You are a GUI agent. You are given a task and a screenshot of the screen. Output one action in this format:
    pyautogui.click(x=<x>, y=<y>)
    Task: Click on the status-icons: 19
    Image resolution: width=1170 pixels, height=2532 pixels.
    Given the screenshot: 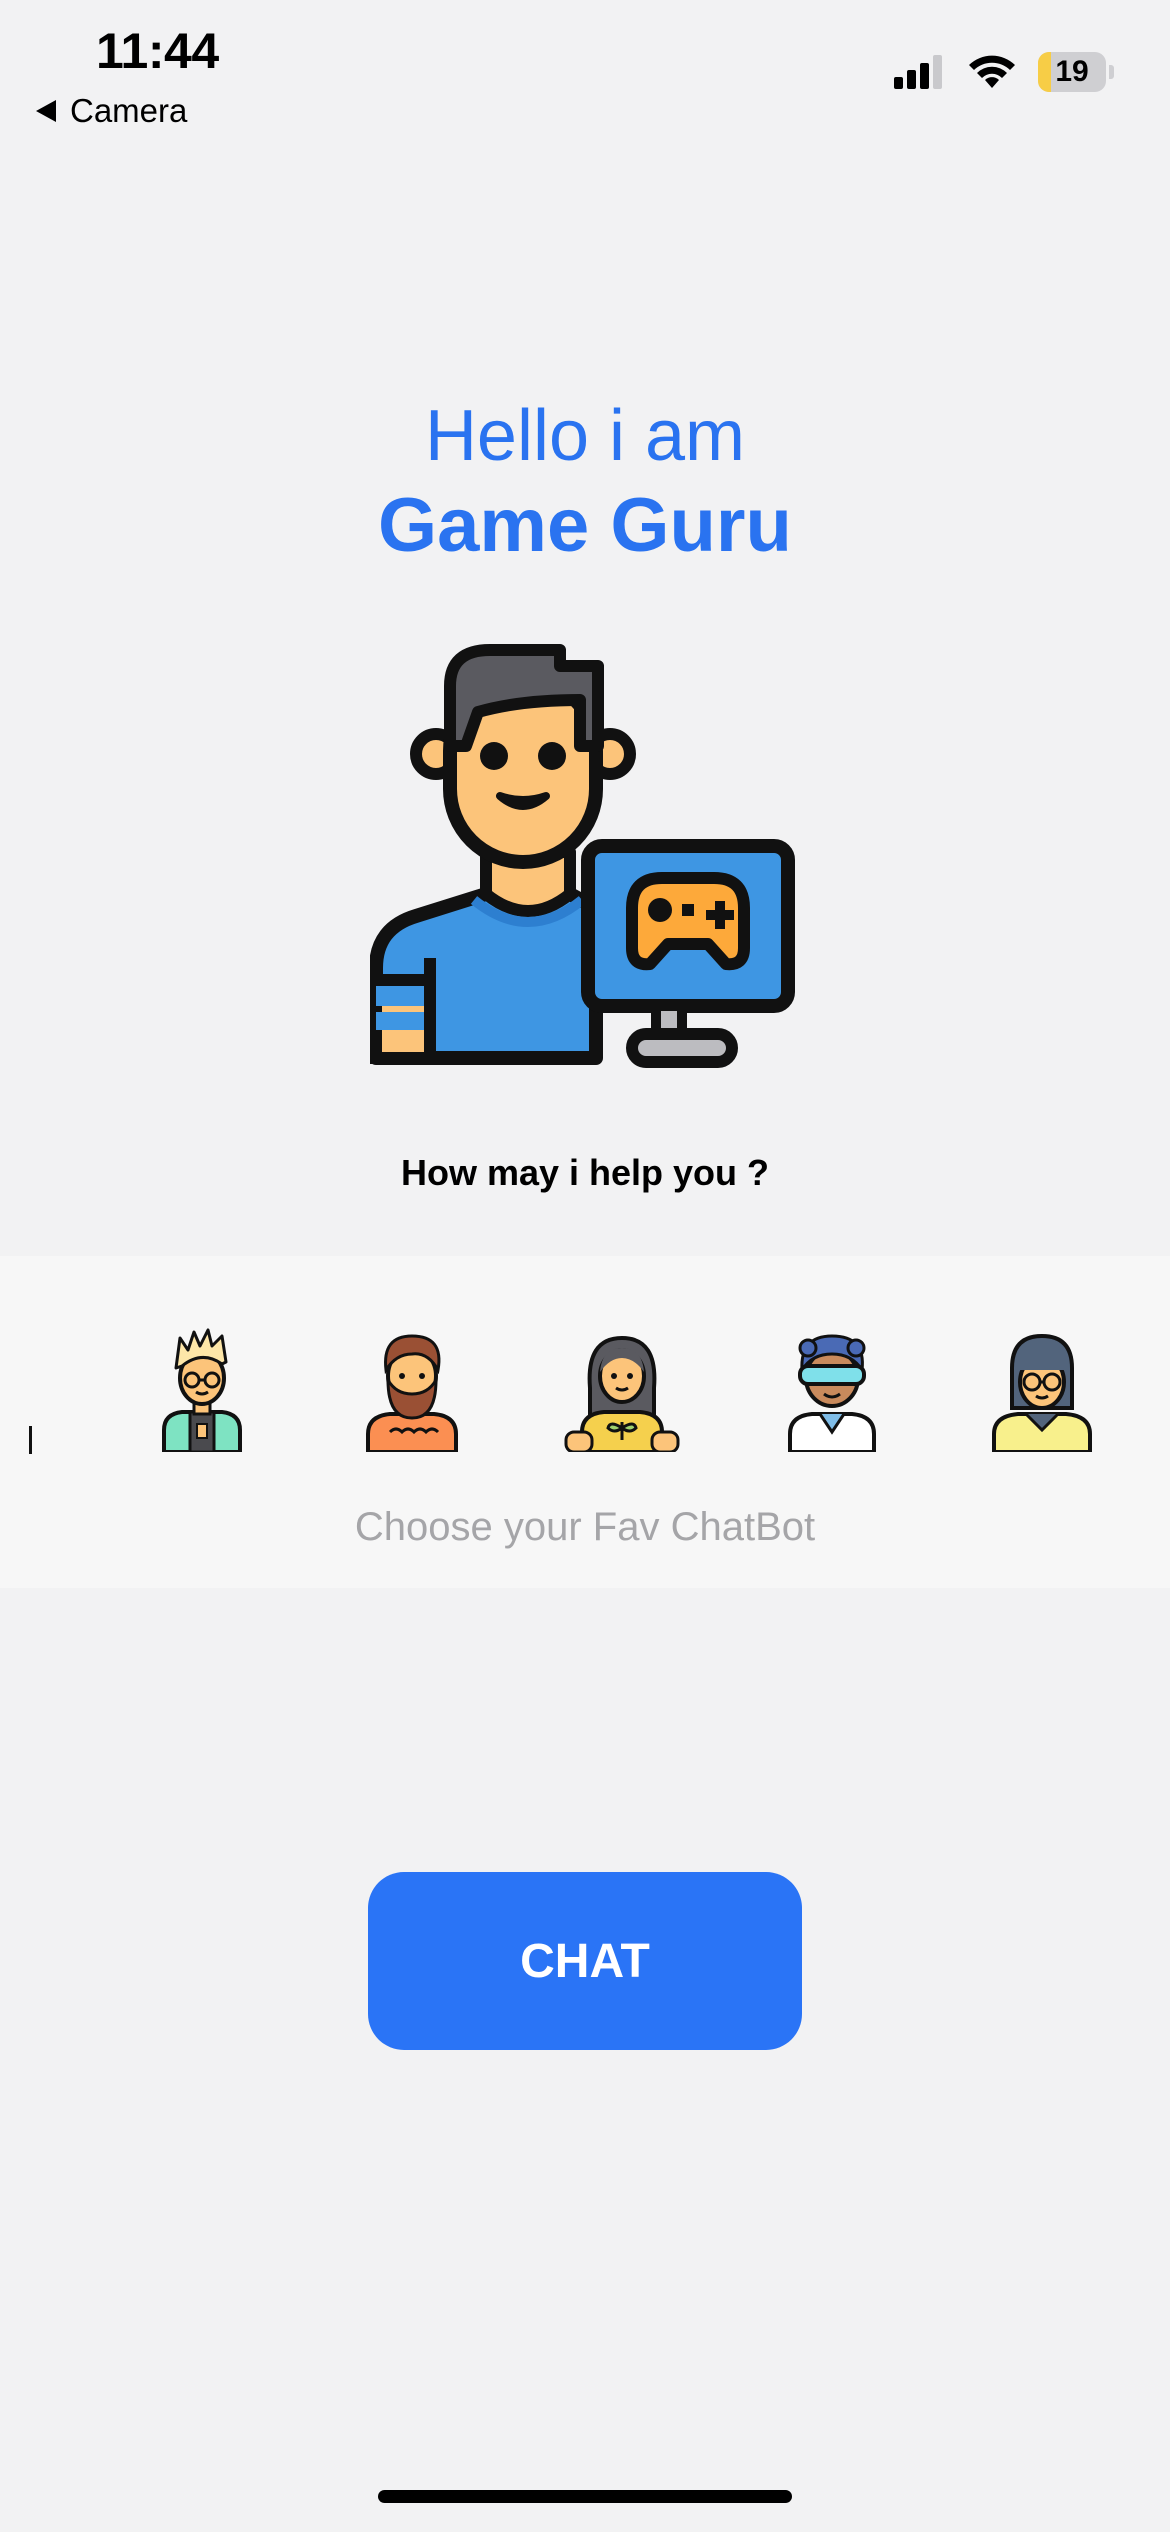 What is the action you would take?
    pyautogui.click(x=1004, y=72)
    